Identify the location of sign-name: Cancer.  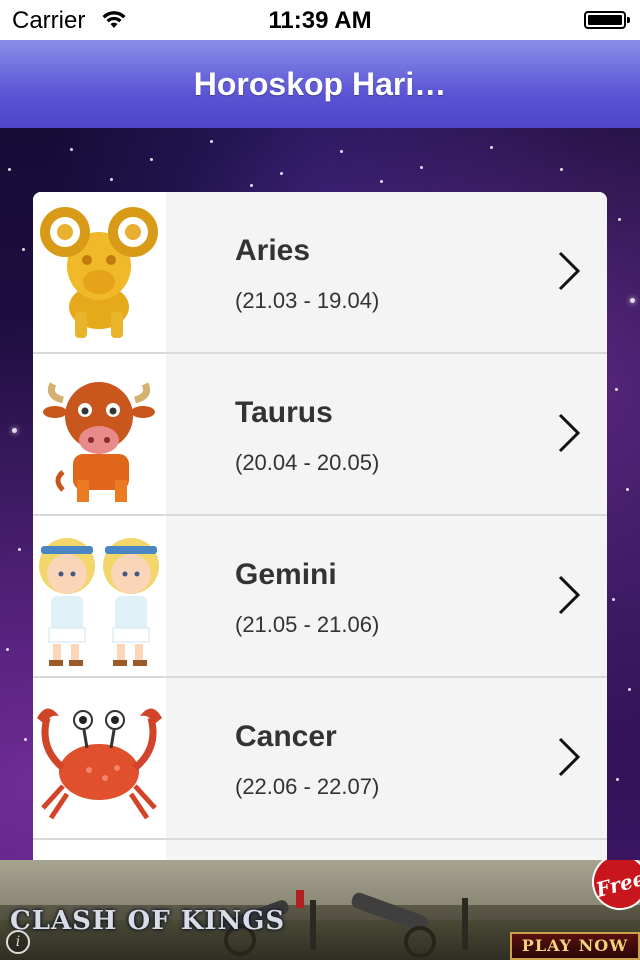
(286, 736).